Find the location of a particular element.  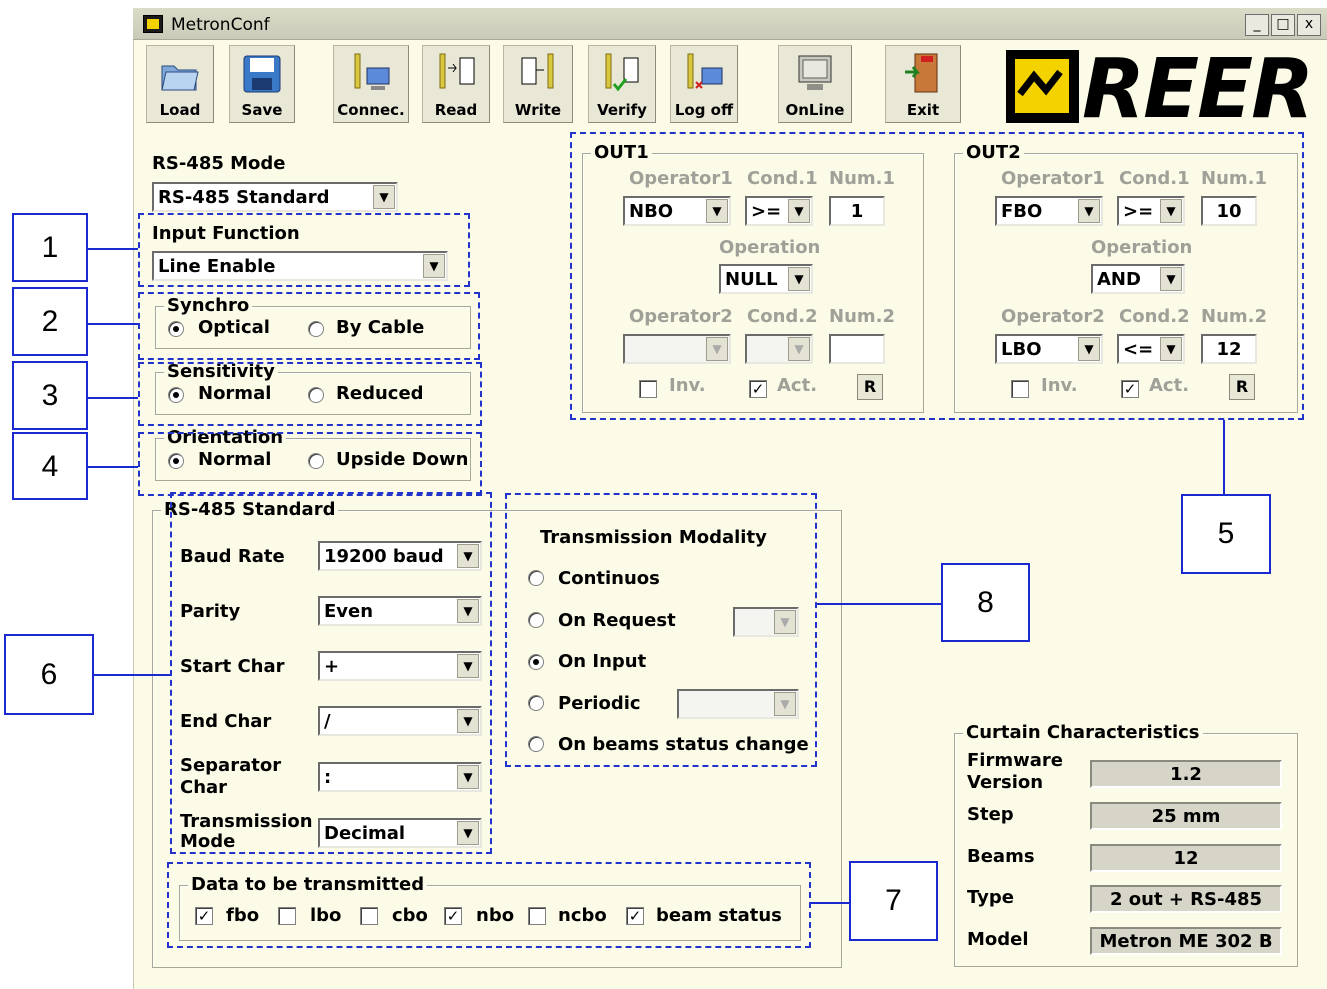

rs485-mode-select: RS-485 Standard ▼ is located at coordinates (275, 197).